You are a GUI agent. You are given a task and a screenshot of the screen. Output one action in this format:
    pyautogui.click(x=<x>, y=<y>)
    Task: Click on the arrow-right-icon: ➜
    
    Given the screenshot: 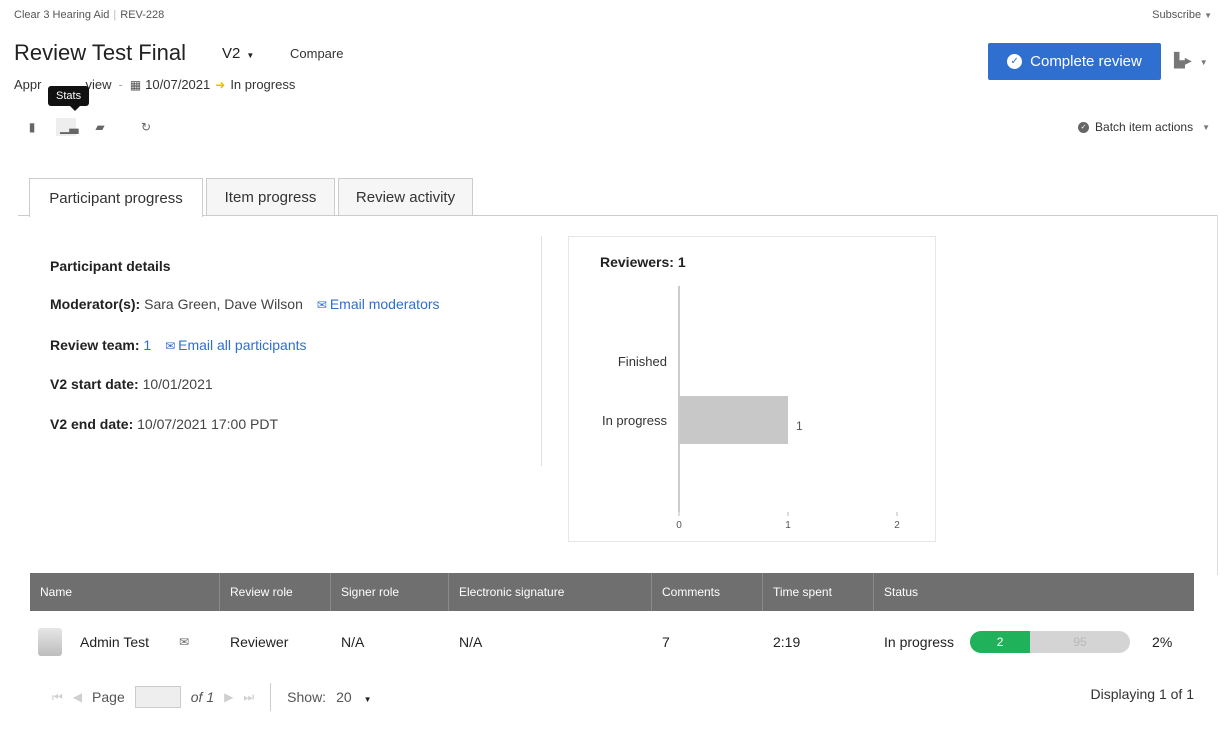 What is the action you would take?
    pyautogui.click(x=220, y=84)
    